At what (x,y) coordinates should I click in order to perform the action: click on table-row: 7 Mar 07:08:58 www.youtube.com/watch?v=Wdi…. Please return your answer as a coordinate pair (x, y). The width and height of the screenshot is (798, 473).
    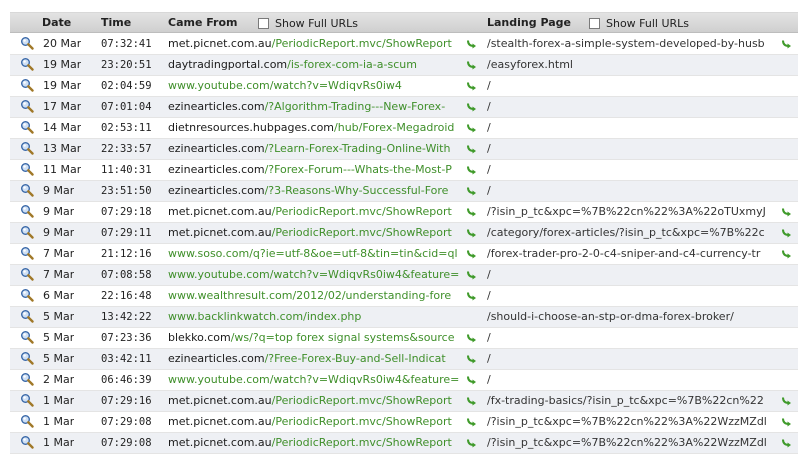
    Looking at the image, I should click on (404, 275).